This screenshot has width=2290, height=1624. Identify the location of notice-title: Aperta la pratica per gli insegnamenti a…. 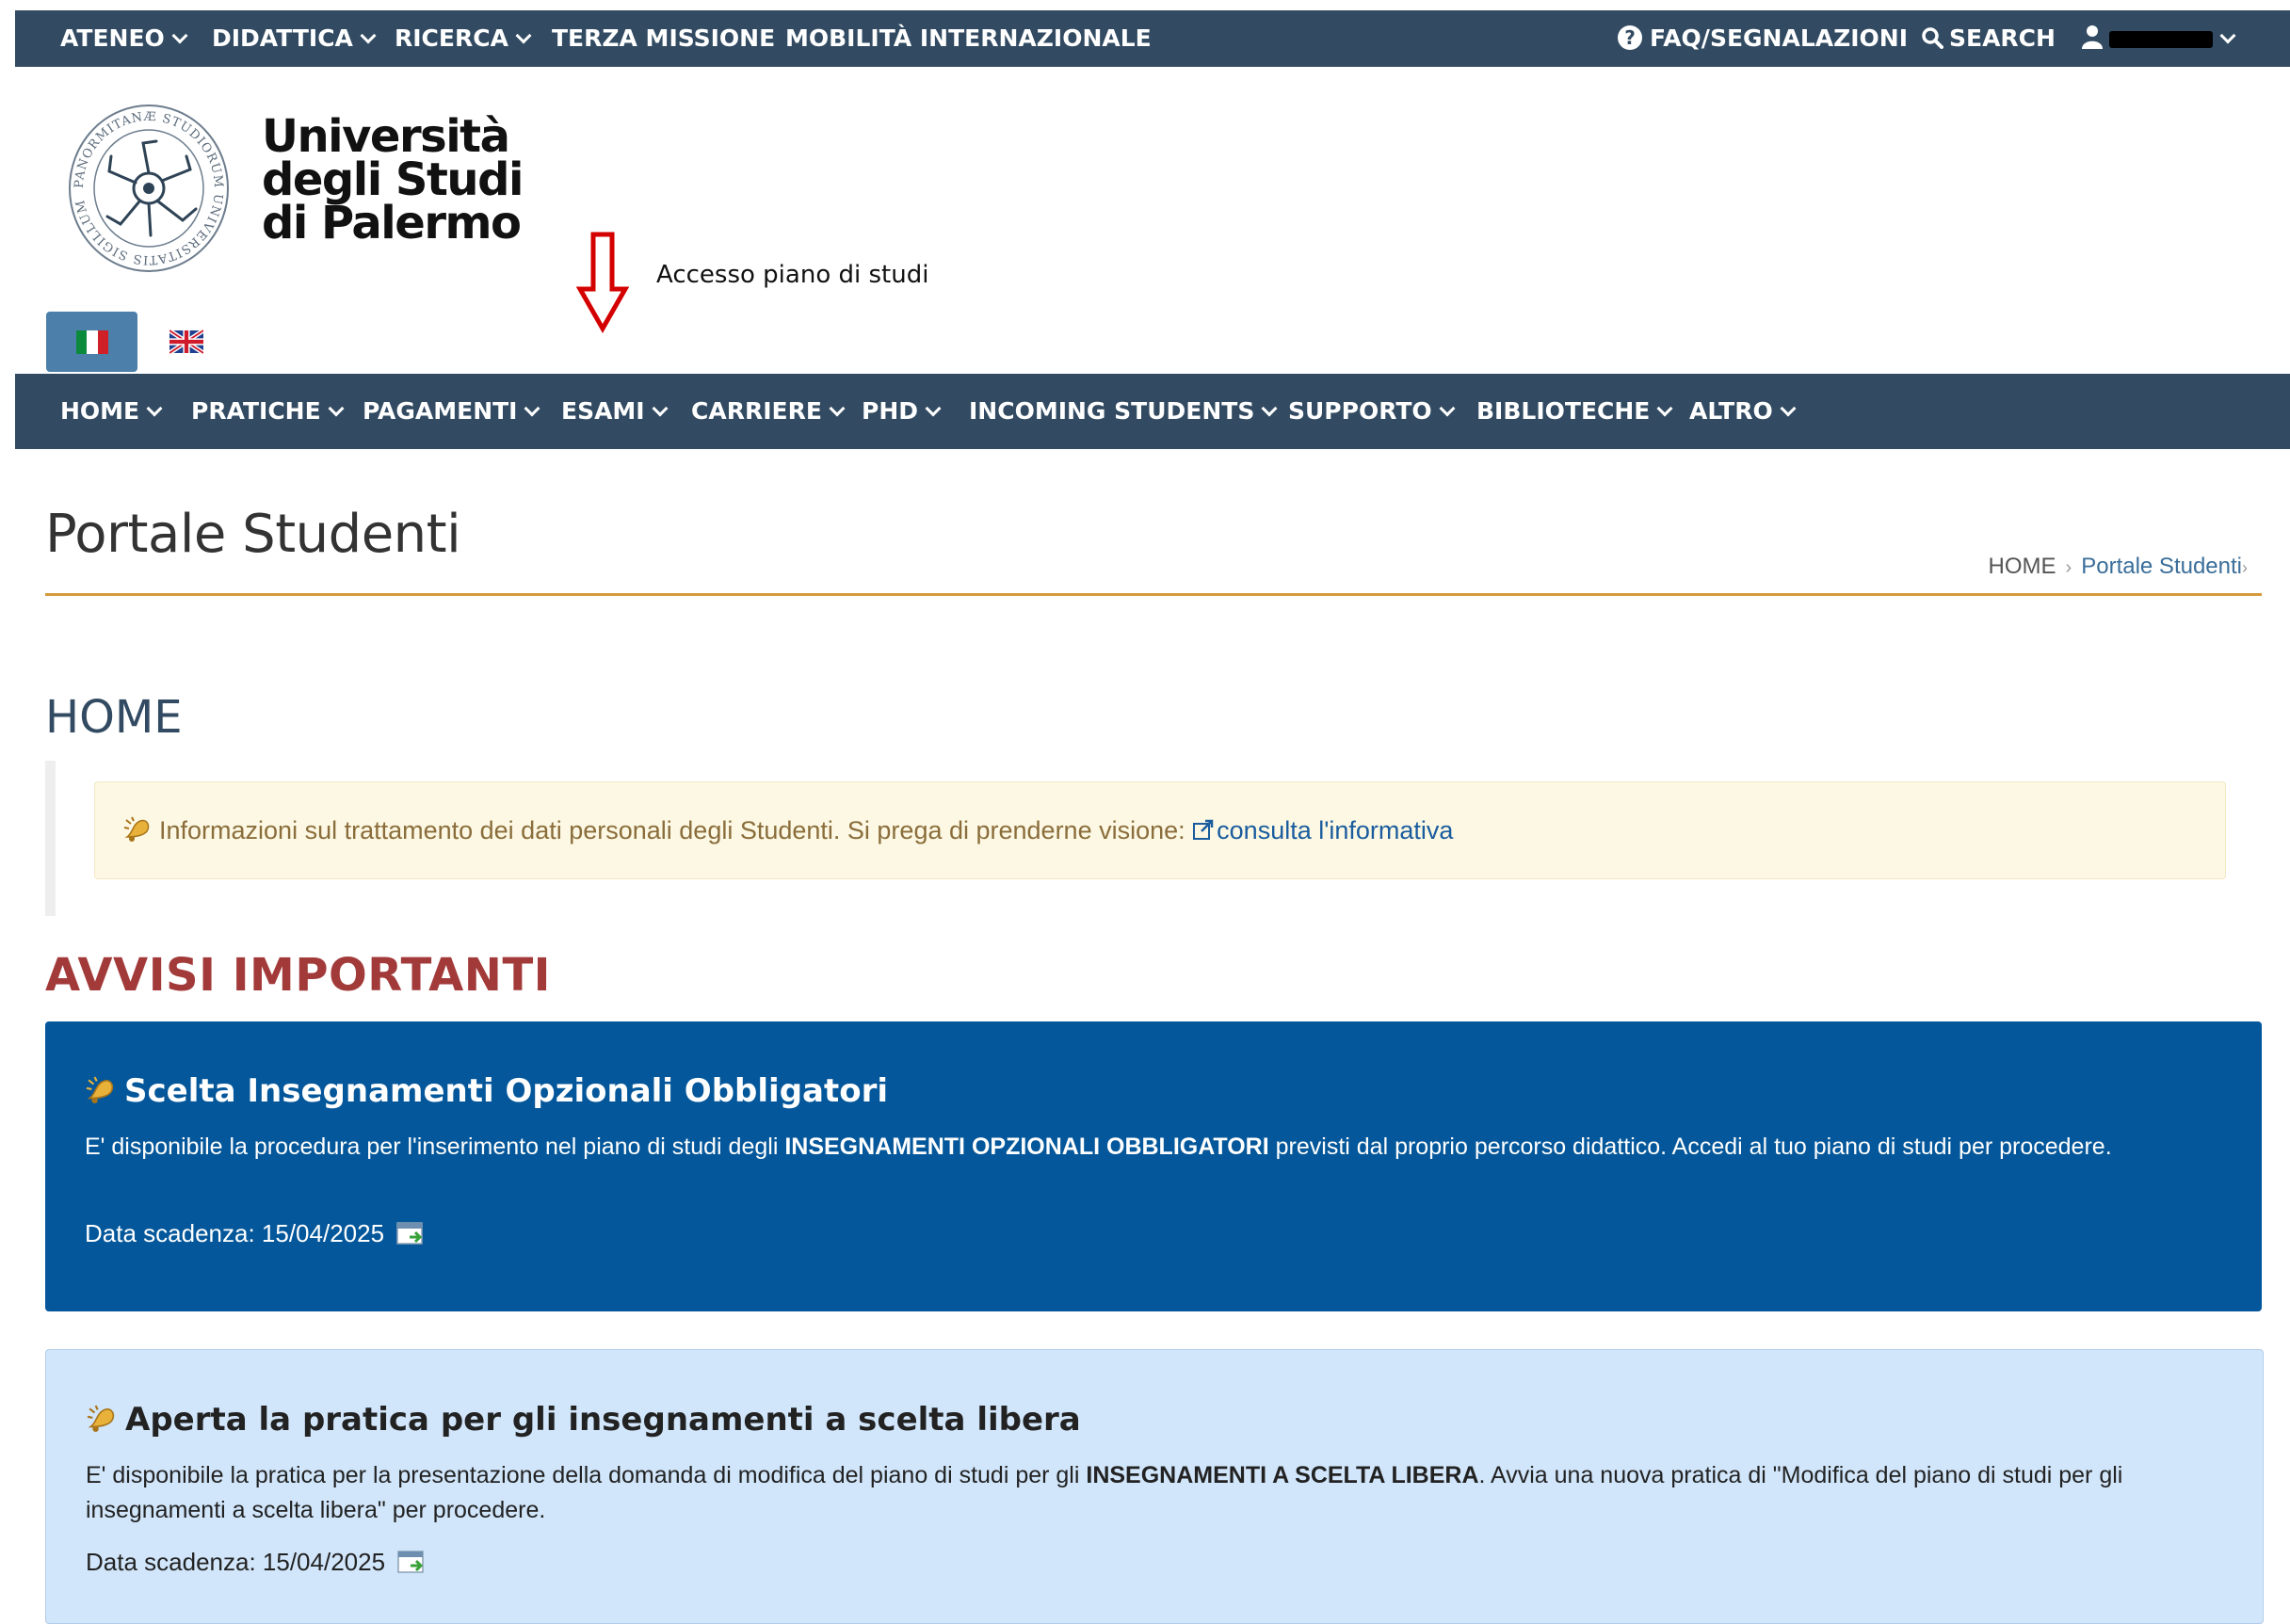
(583, 1420).